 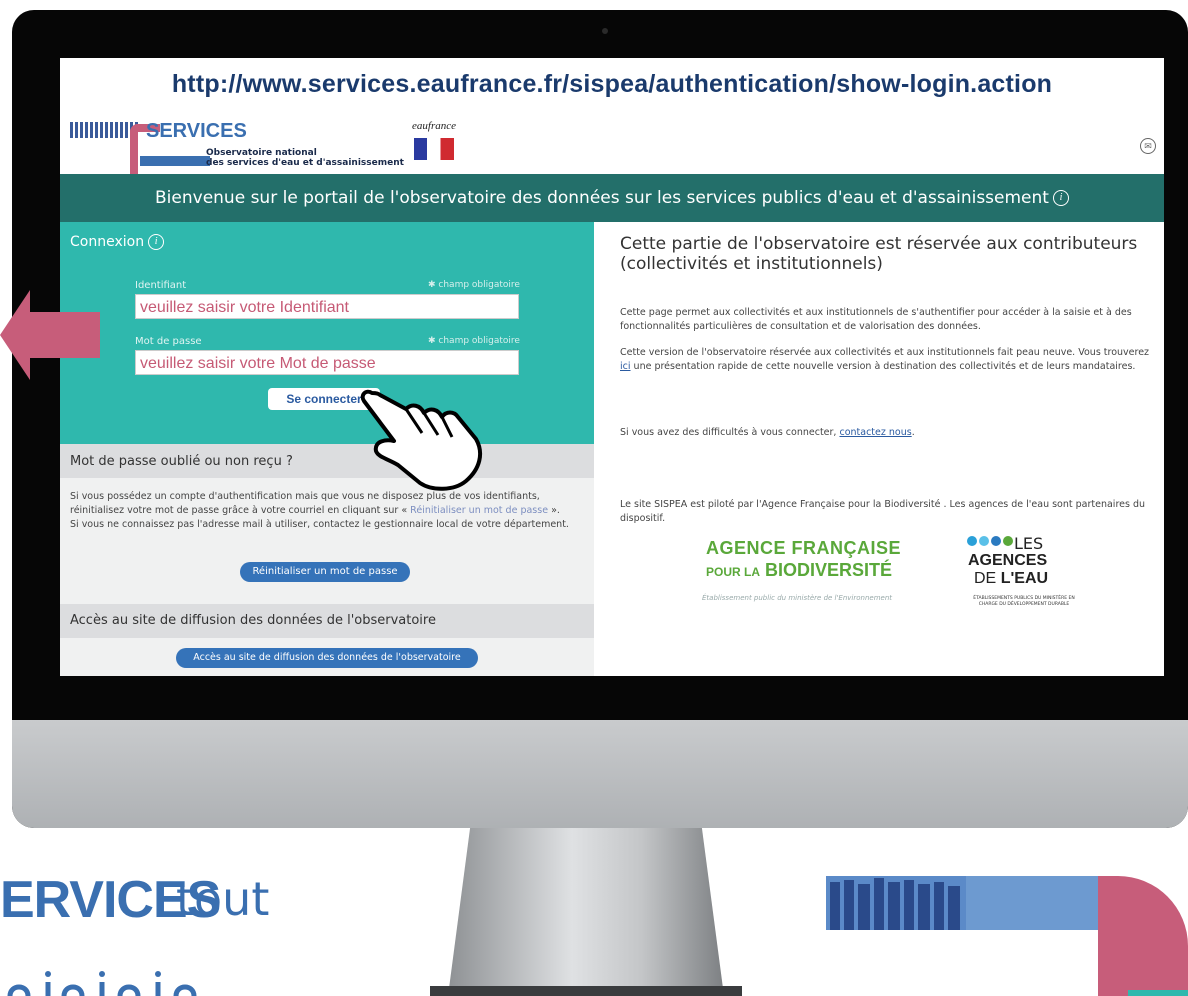 What do you see at coordinates (1158, 993) in the screenshot?
I see `teal-strip` at bounding box center [1158, 993].